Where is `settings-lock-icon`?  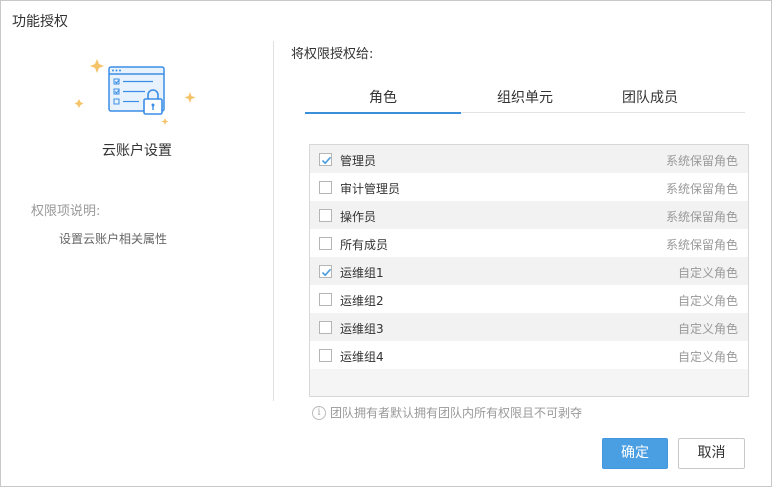 settings-lock-icon is located at coordinates (138, 89).